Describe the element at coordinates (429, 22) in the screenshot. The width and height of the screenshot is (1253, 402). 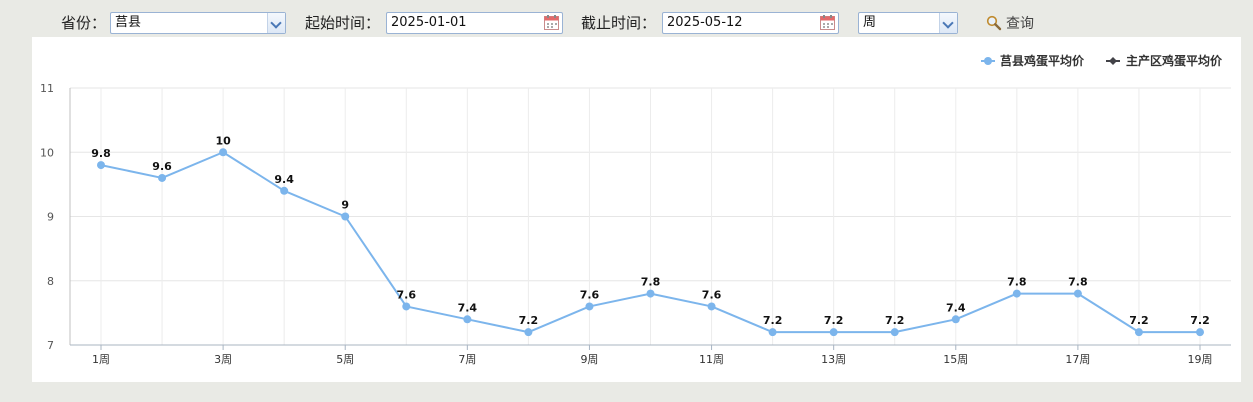
I see `start-date-value: 2025-01-01` at that location.